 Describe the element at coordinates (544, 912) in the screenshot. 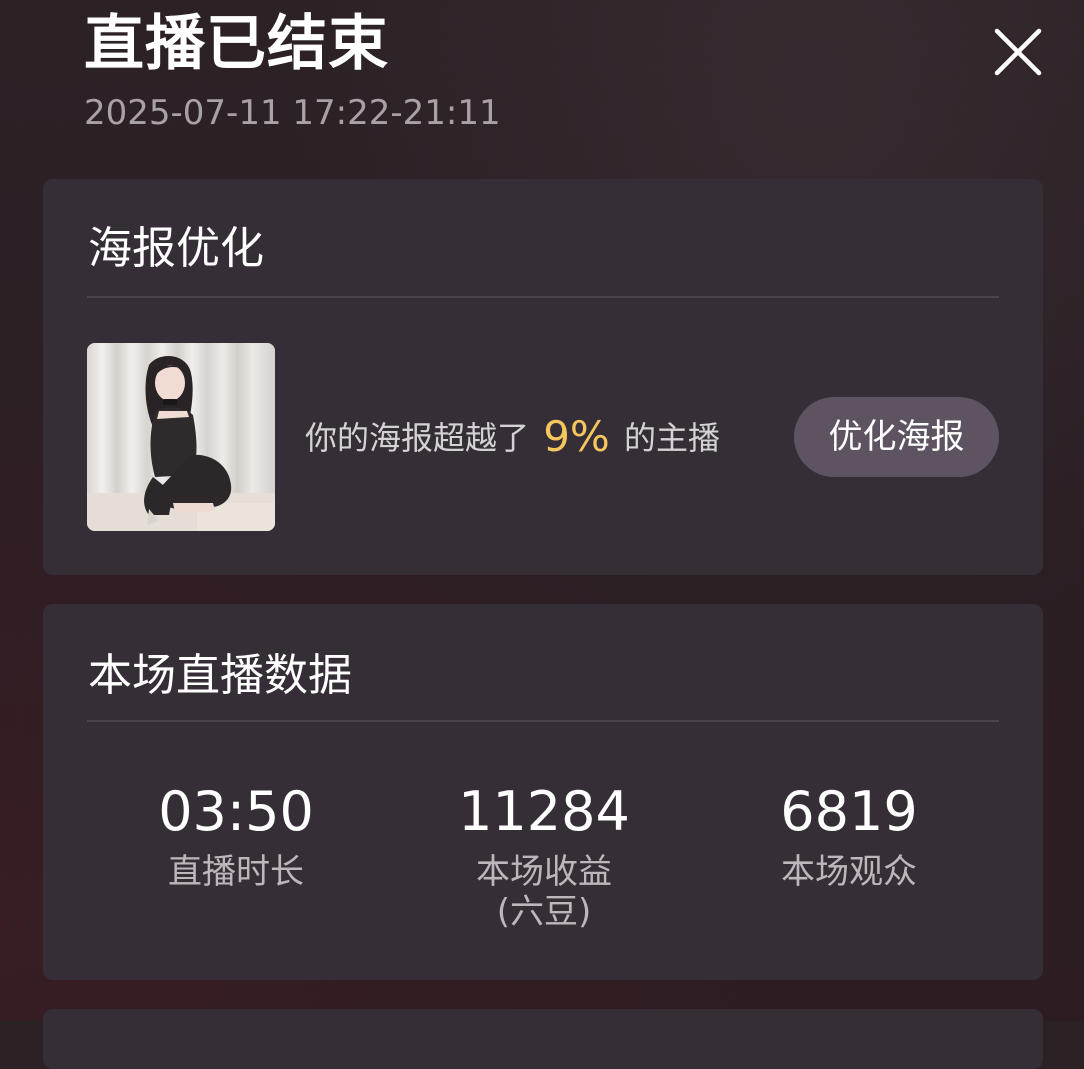

I see `stat-sub-label: (六豆)` at that location.